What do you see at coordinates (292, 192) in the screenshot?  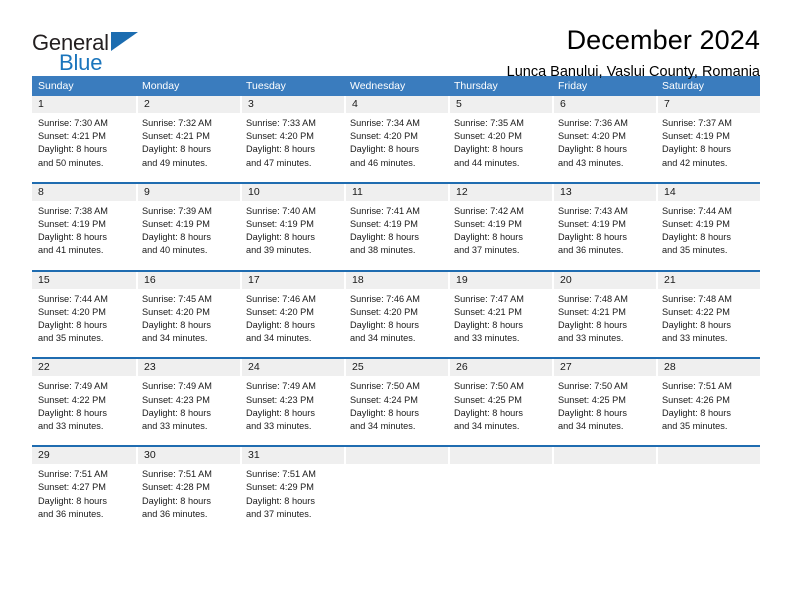 I see `day-number: 10` at bounding box center [292, 192].